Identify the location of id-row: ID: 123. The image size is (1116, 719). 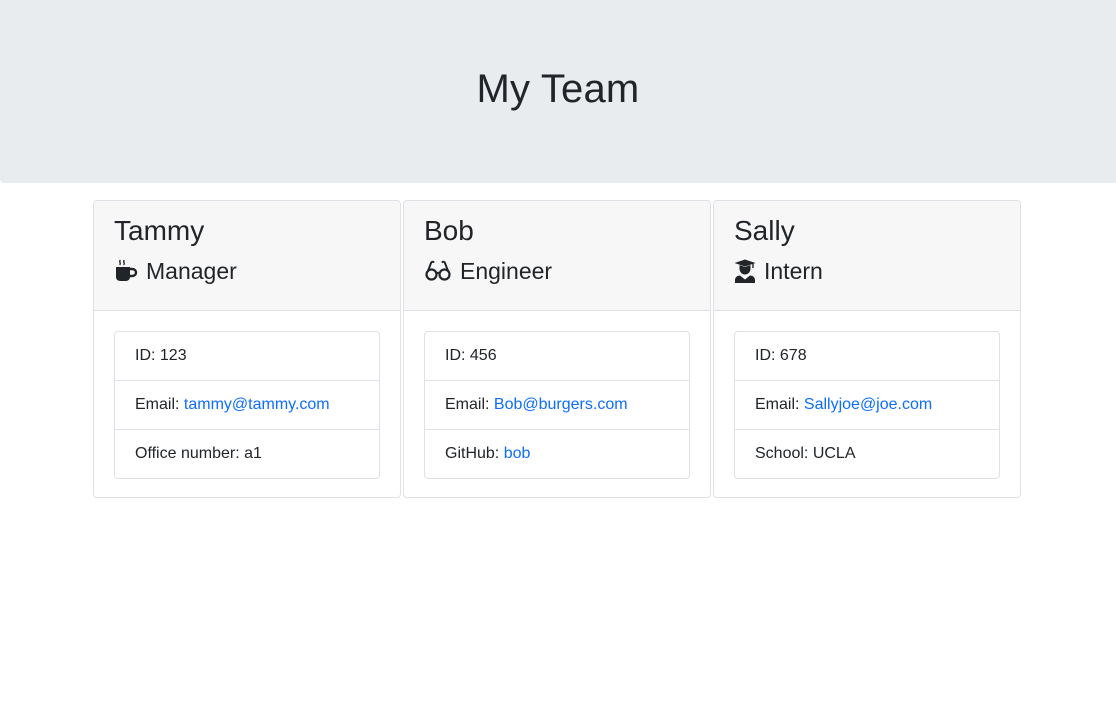
(247, 356).